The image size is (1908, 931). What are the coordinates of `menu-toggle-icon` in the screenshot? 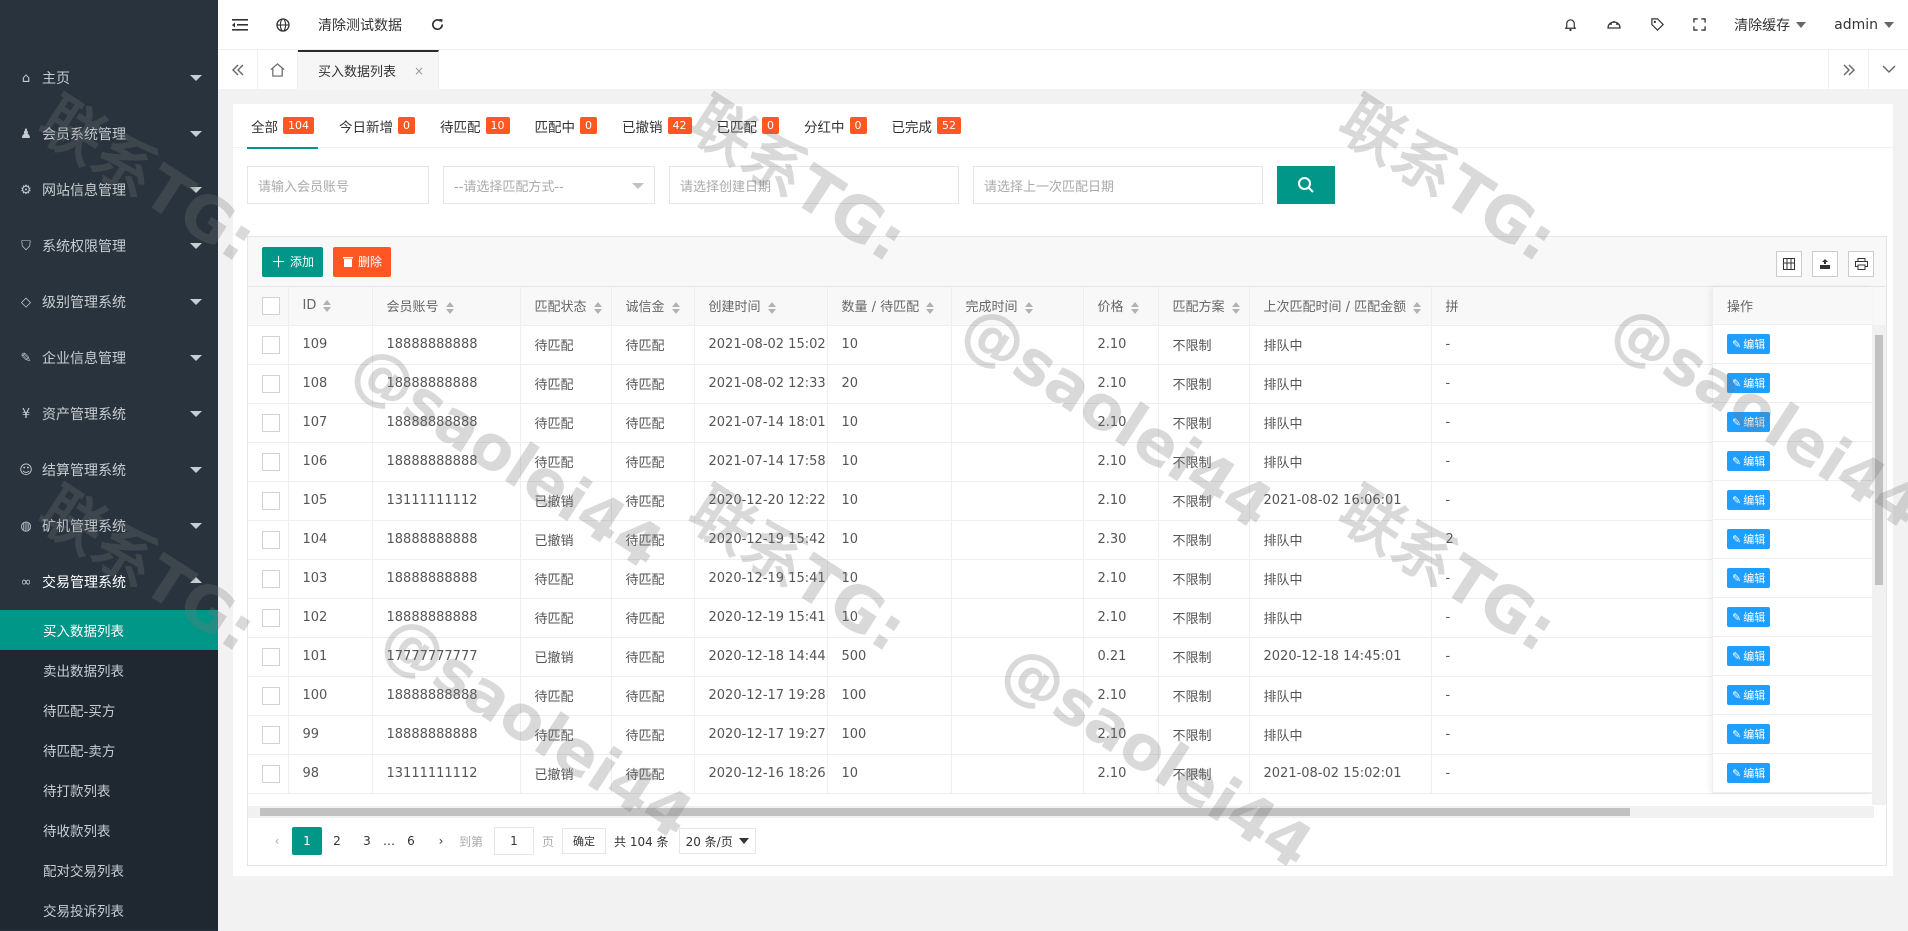 It's located at (240, 25).